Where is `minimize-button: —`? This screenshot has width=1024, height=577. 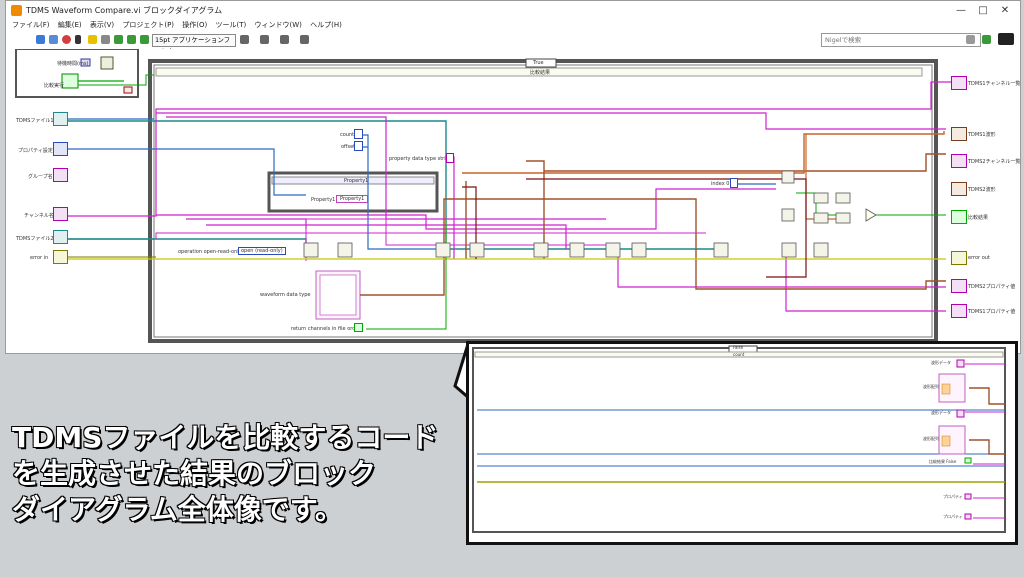 minimize-button: — is located at coordinates (961, 11).